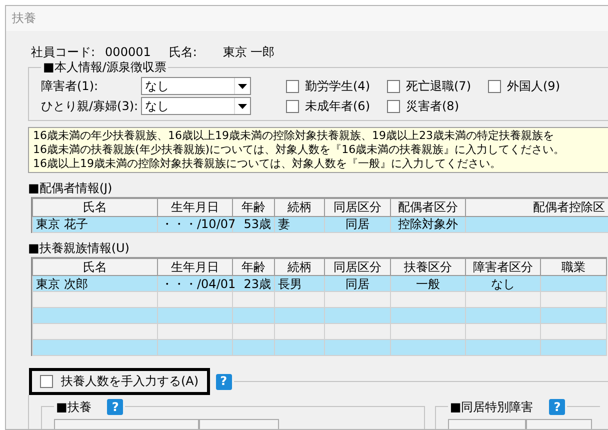 This screenshot has height=430, width=608. I want to click on checkbox-label: 扶養人数を手入力する(A), so click(130, 381).